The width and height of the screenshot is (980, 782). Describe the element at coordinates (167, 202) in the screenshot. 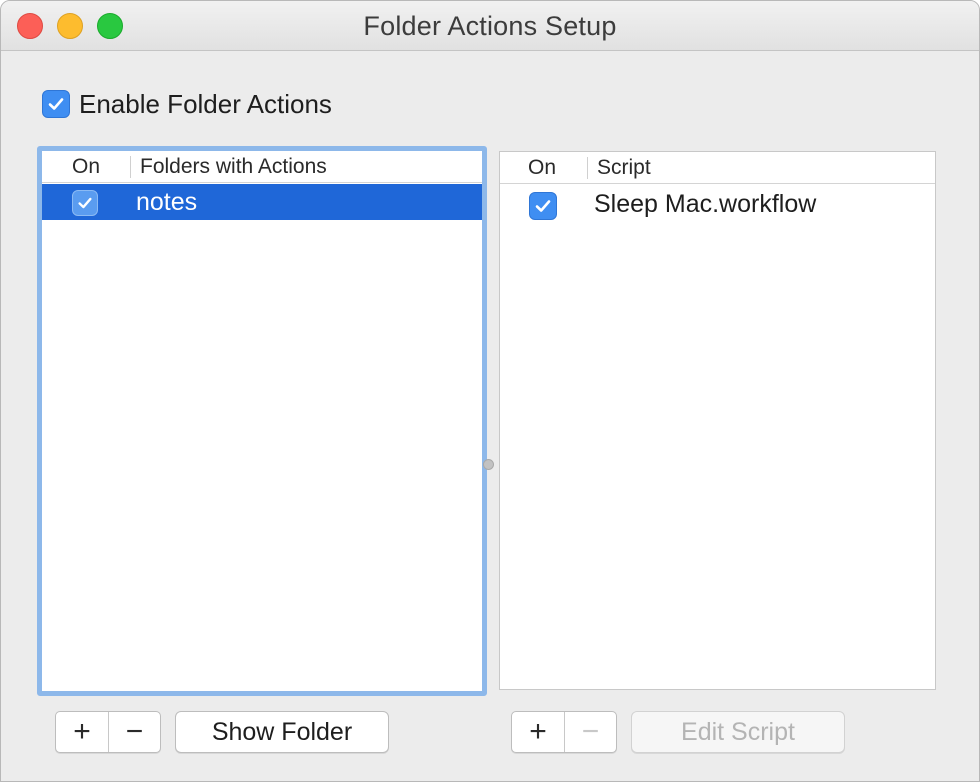

I see `folder-name: notes` at that location.